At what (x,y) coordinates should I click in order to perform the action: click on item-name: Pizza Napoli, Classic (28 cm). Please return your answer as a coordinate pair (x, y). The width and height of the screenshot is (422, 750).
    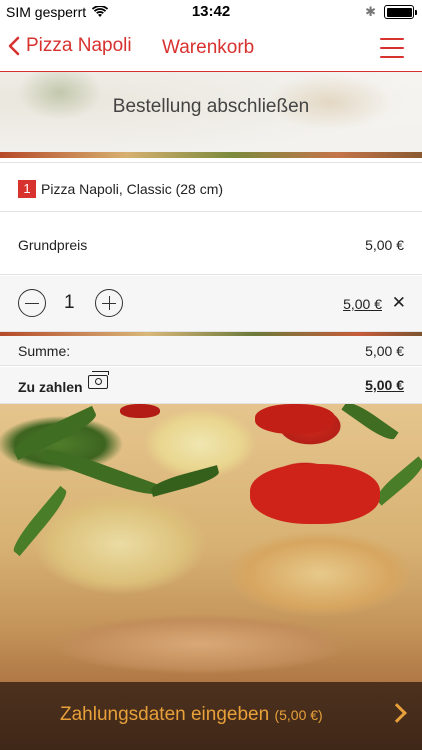
    Looking at the image, I should click on (132, 189).